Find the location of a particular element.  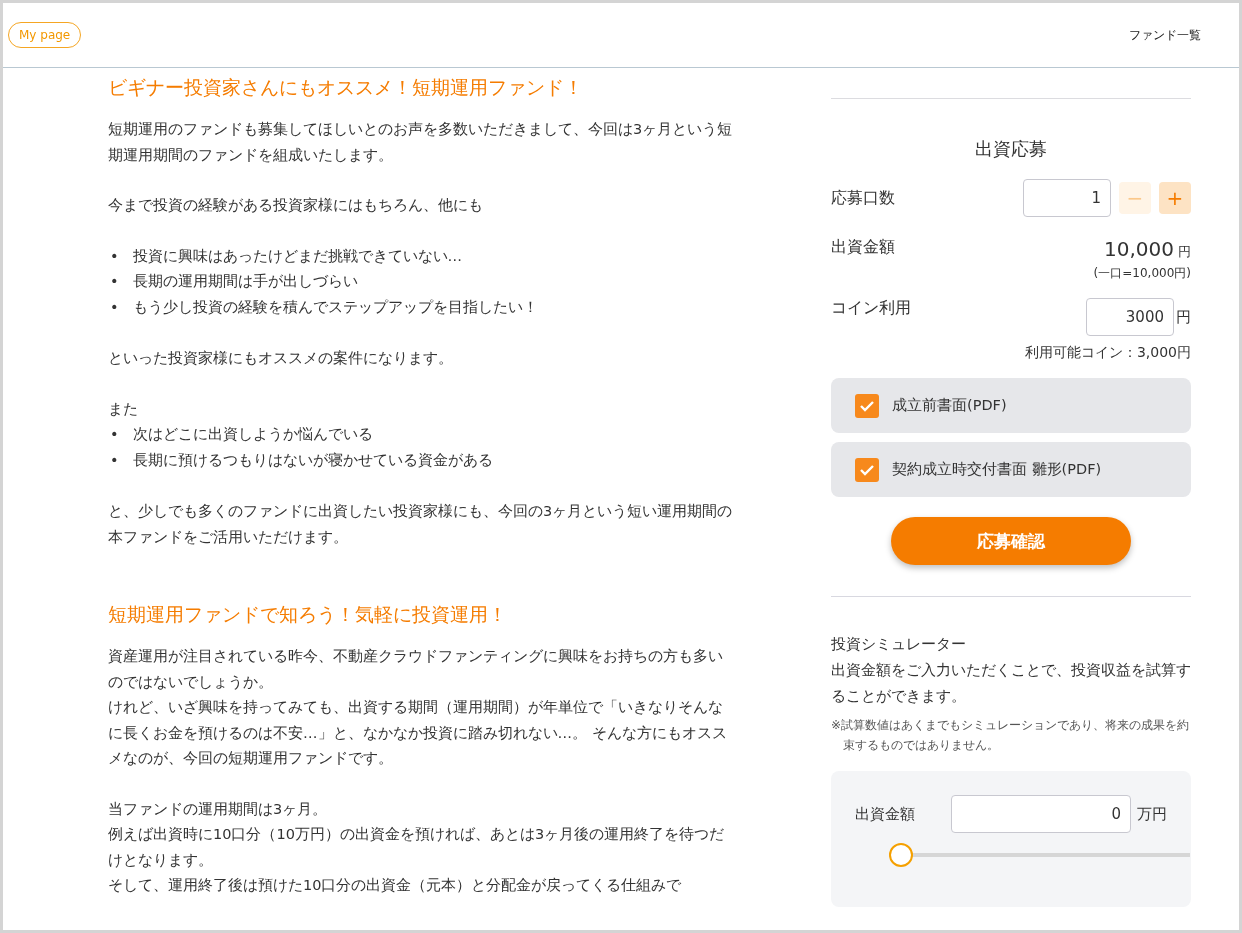

simulator-description: 出資金額をご入力いただくことで、投資収益を試算することができます。 is located at coordinates (1011, 683).